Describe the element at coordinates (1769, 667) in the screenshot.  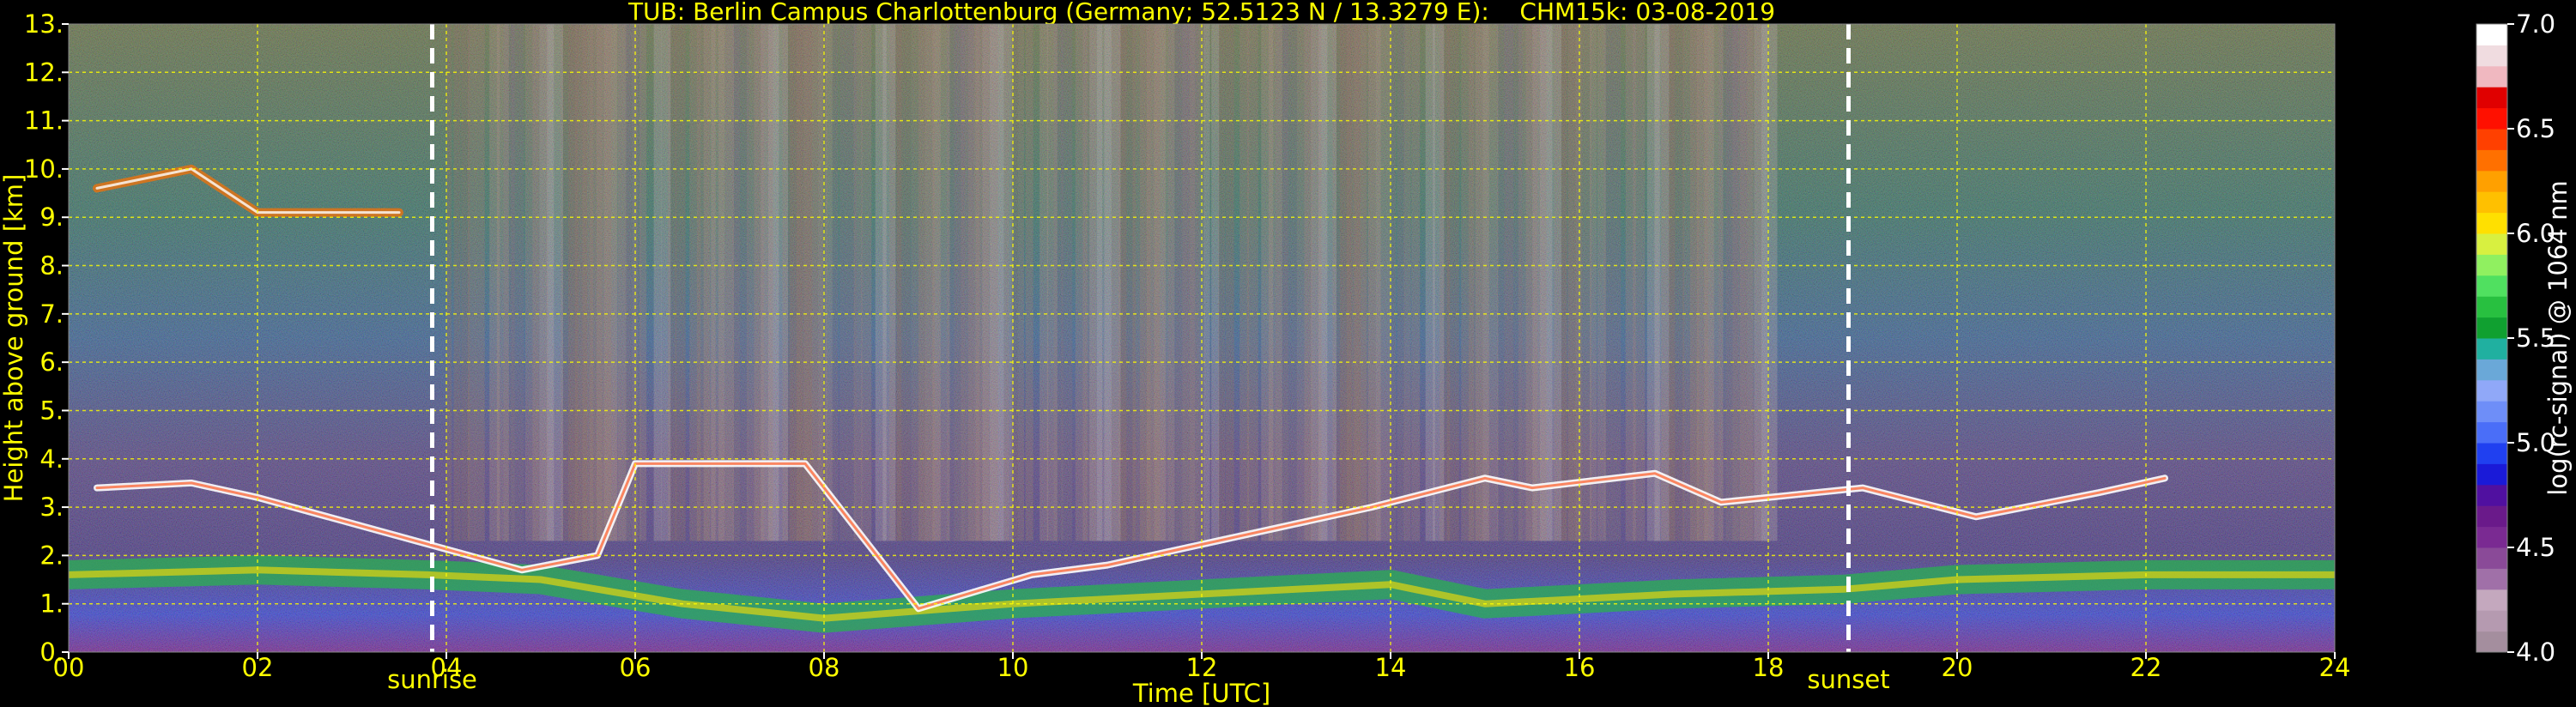
I see `x-tick-label: 18` at that location.